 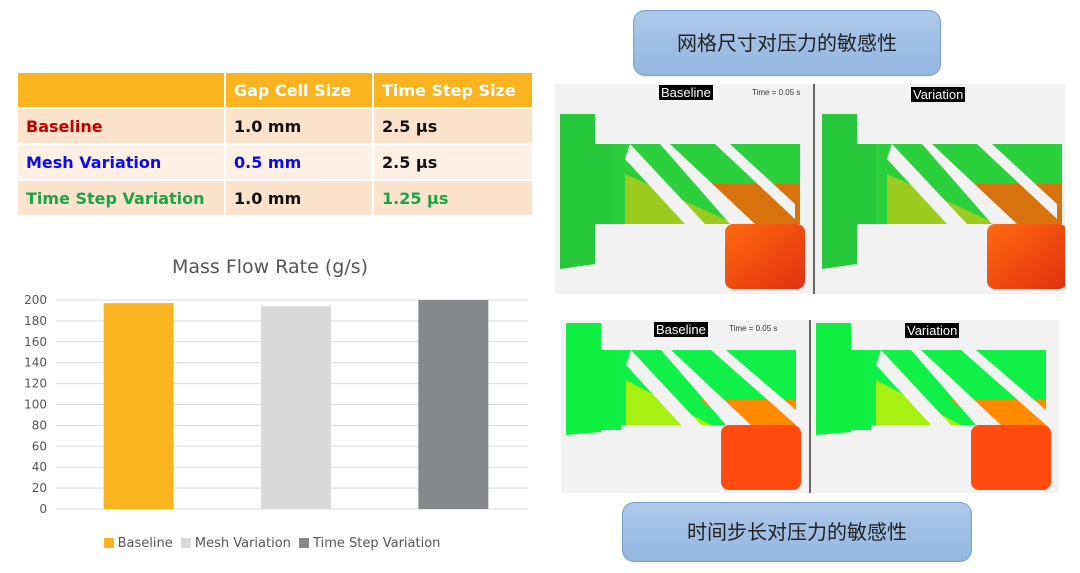 I want to click on timestep-sensitivity-caption: 时间步长对压力的敏感性, so click(x=797, y=532).